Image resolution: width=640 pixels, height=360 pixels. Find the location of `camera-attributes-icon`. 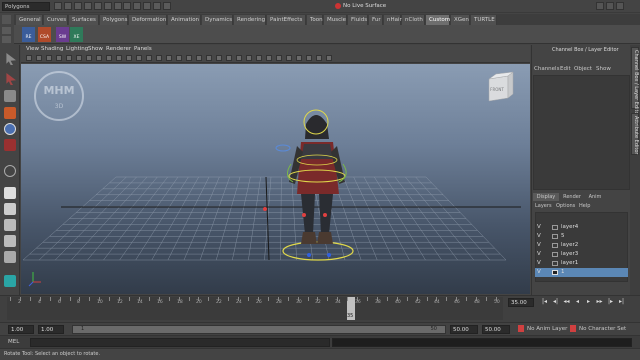

camera-attributes-icon is located at coordinates (39, 58).